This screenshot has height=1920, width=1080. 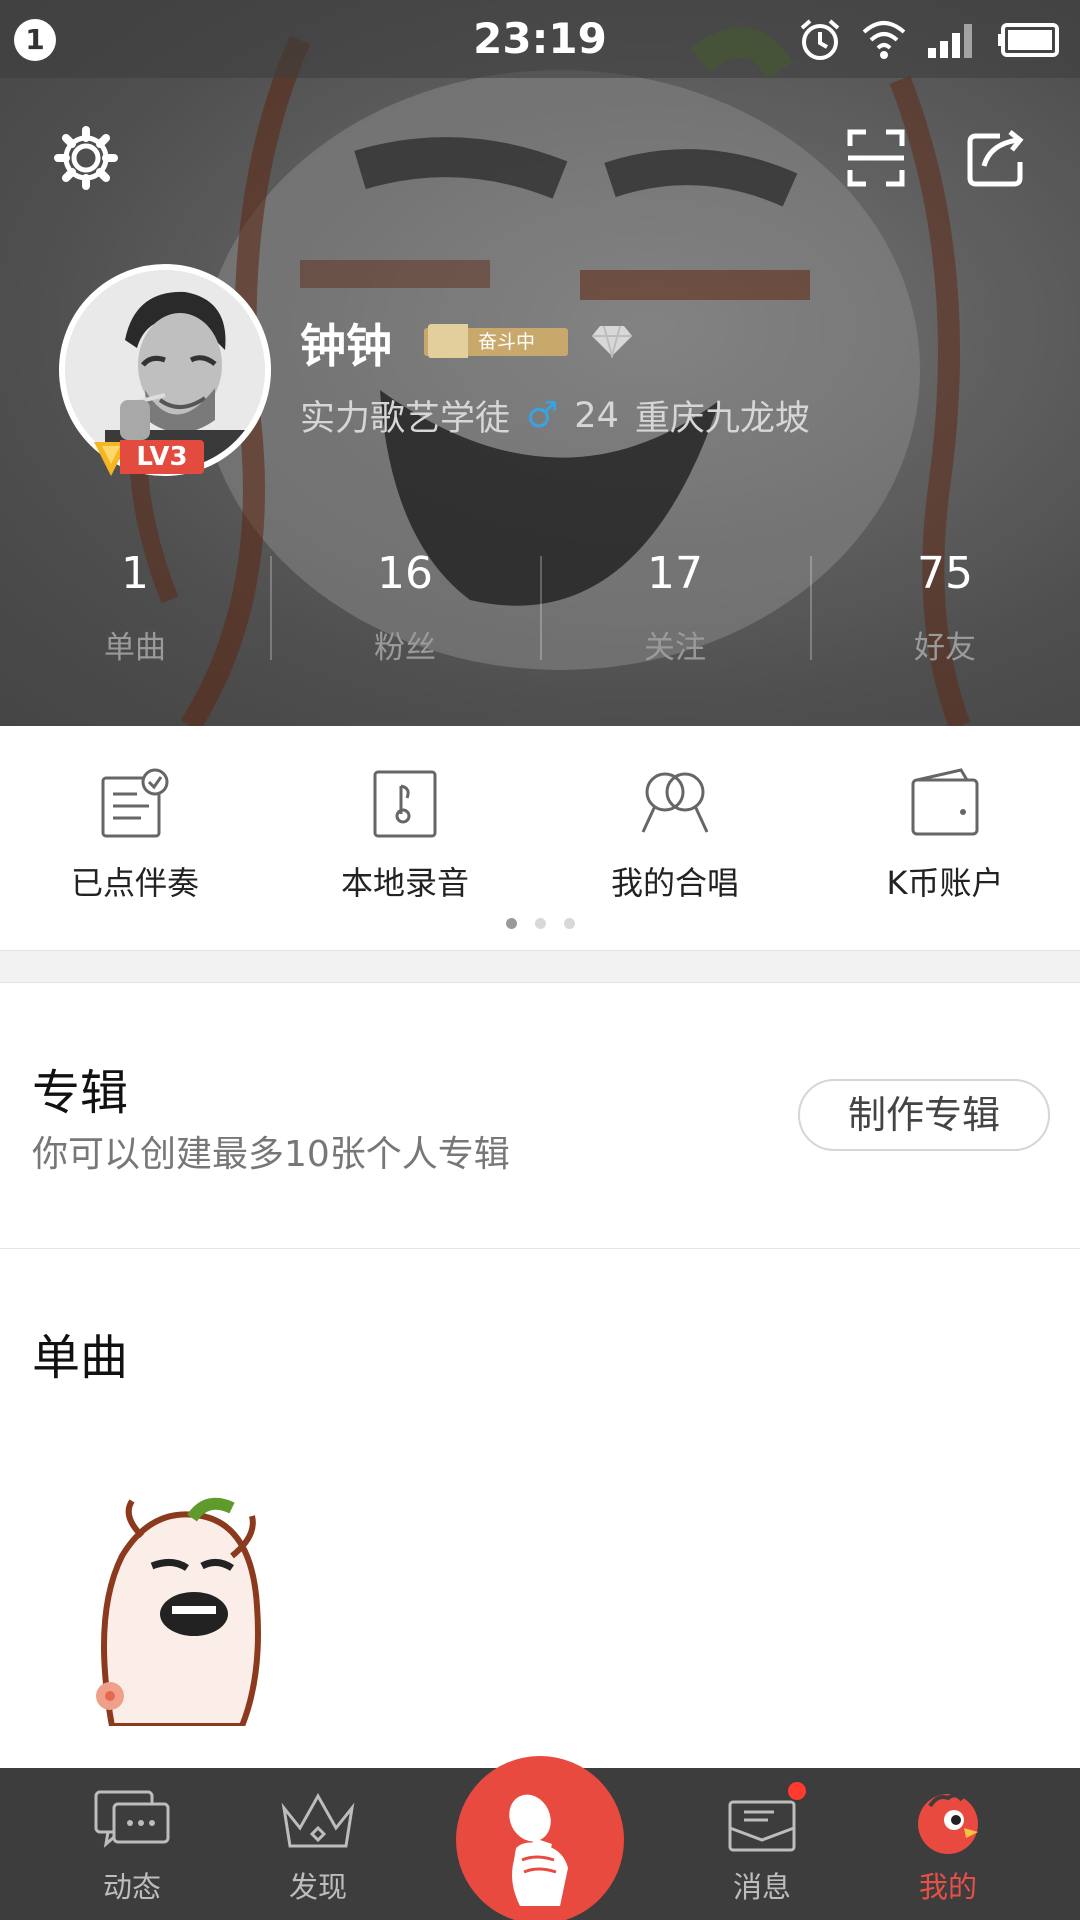 What do you see at coordinates (404, 883) in the screenshot?
I see `feature-label: 本地录音` at bounding box center [404, 883].